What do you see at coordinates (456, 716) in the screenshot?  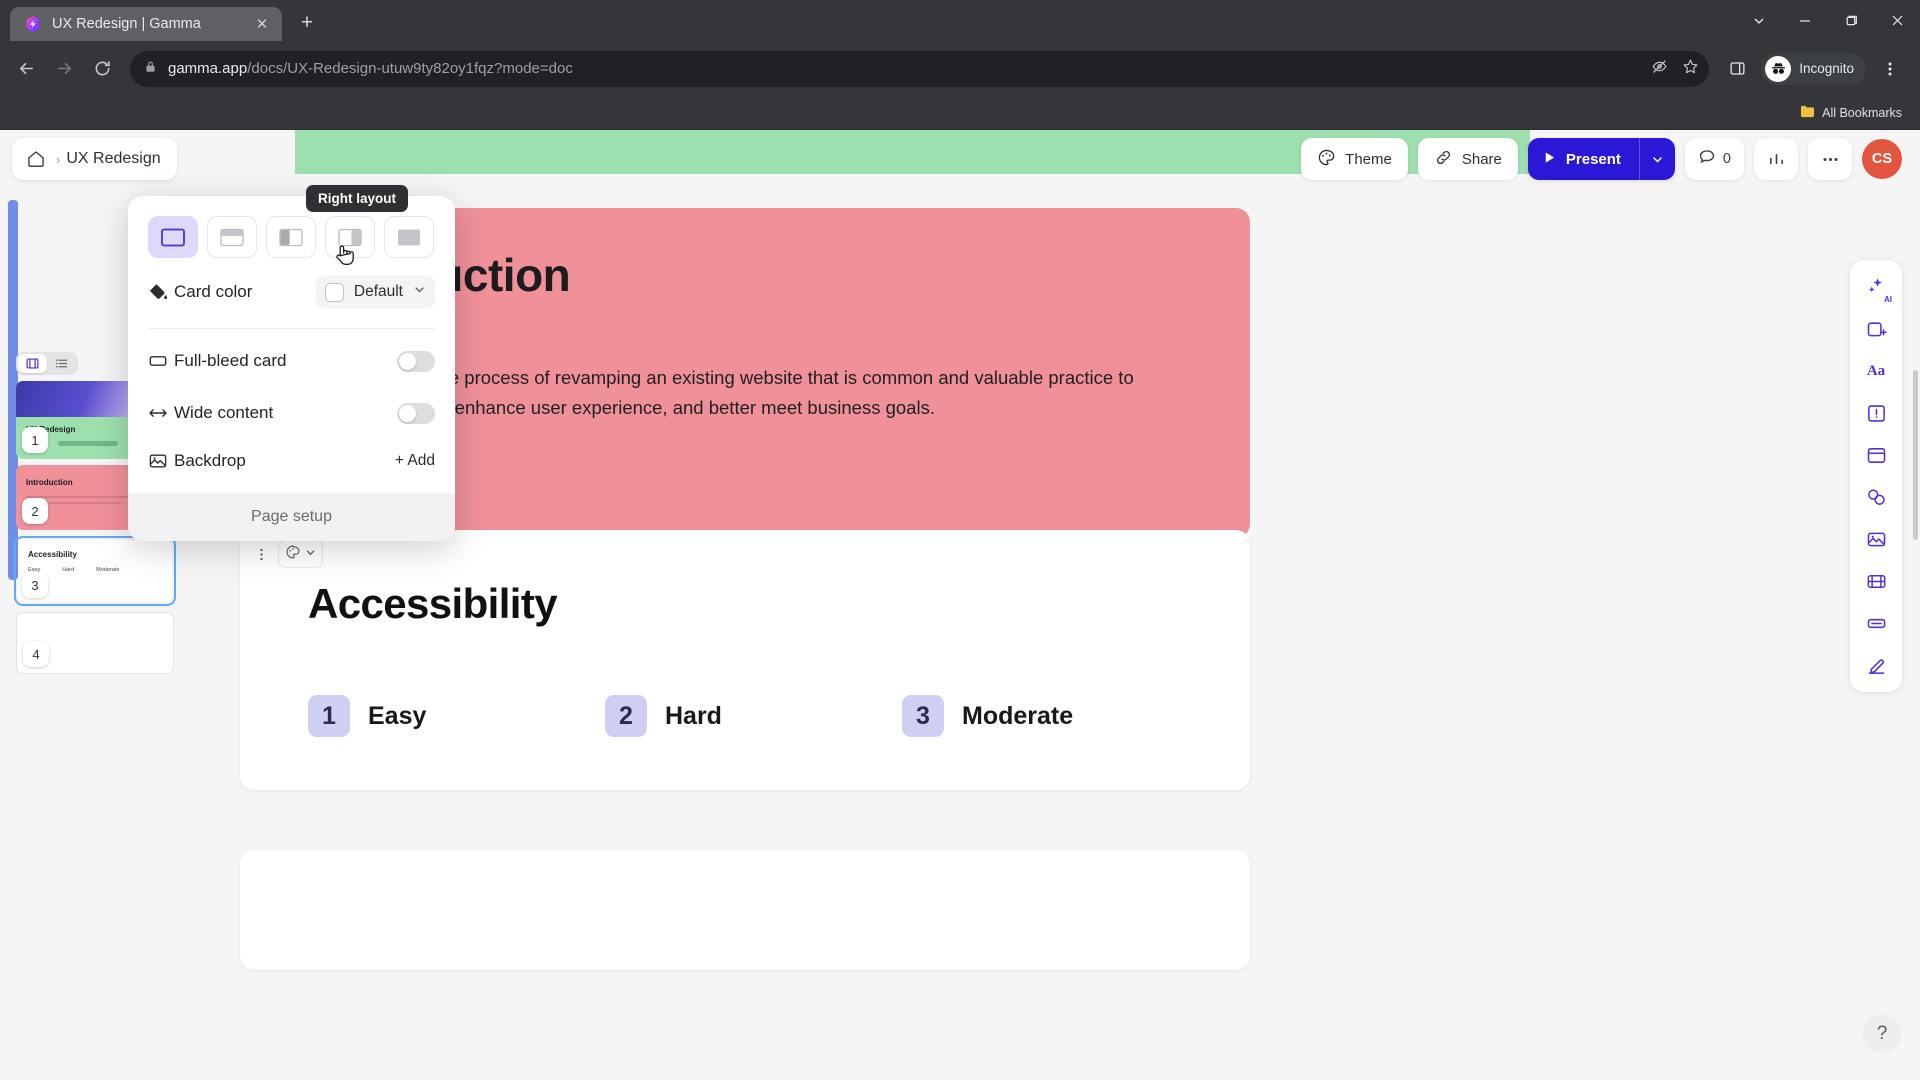 I see `list-item: 1 Easy` at bounding box center [456, 716].